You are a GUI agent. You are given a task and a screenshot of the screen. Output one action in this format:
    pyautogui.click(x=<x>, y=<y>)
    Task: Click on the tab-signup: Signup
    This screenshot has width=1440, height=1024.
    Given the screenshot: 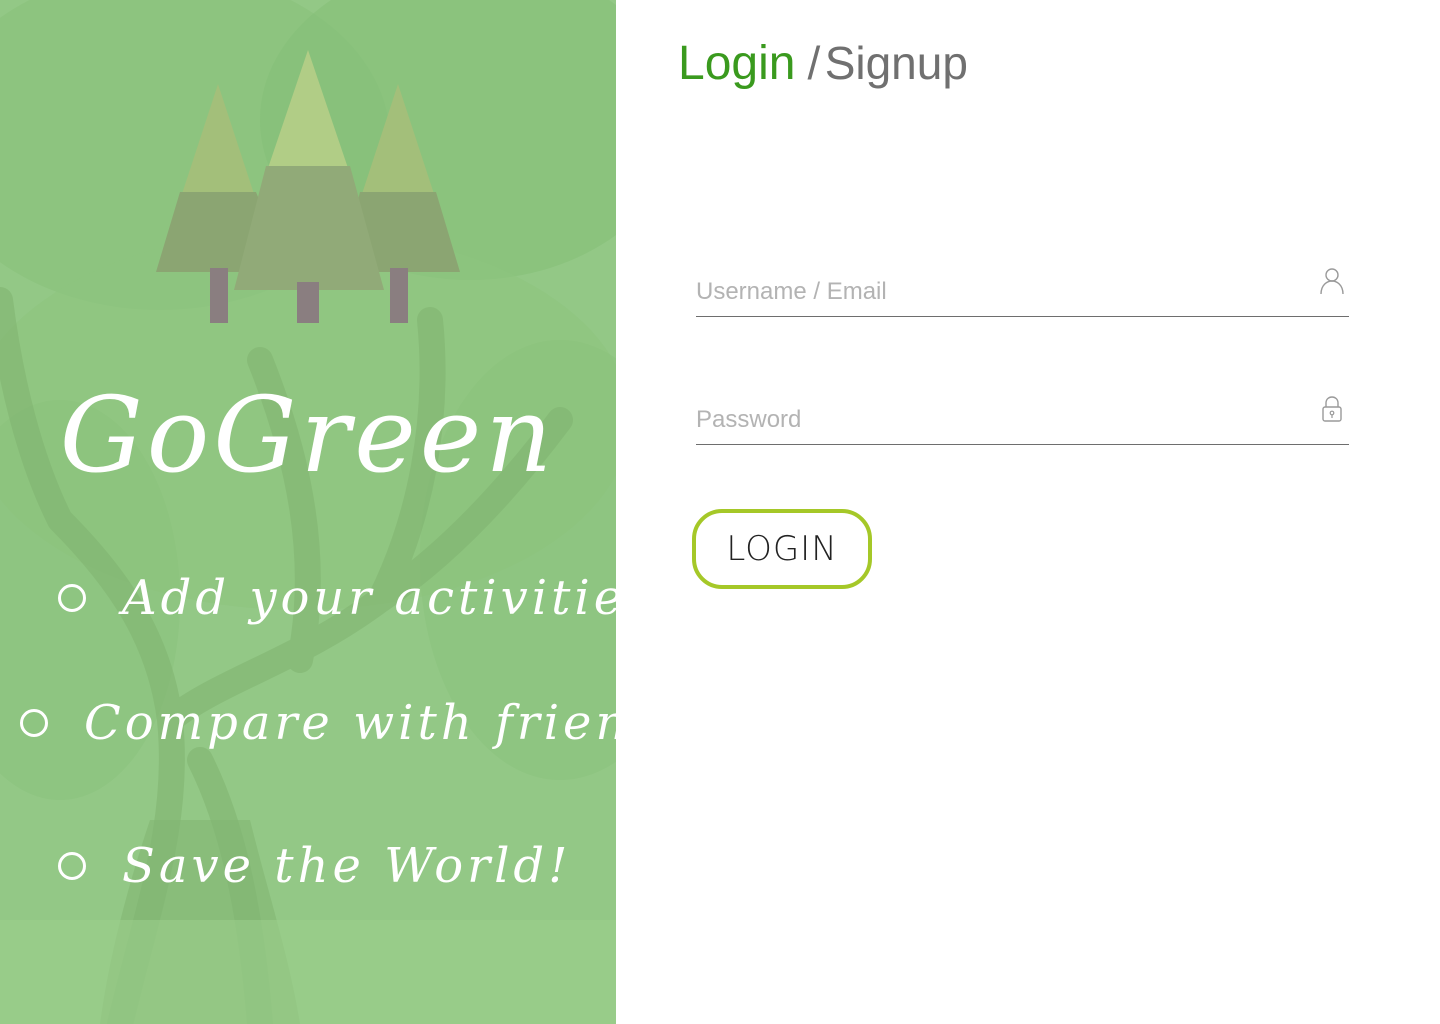 What is the action you would take?
    pyautogui.click(x=896, y=63)
    